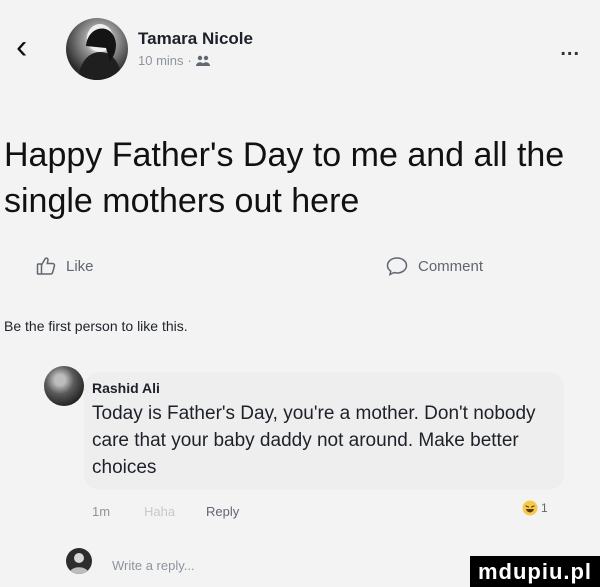  Describe the element at coordinates (79, 561) in the screenshot. I see `current-user-avatar` at that location.